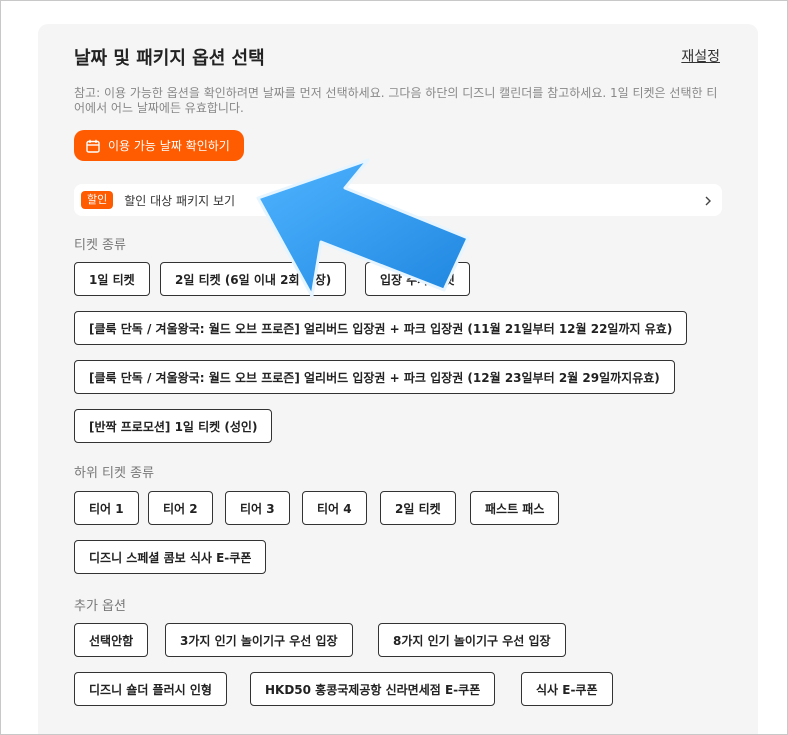 This screenshot has height=735, width=788. Describe the element at coordinates (100, 606) in the screenshot. I see `extra-options-label: 추가 옵션` at that location.